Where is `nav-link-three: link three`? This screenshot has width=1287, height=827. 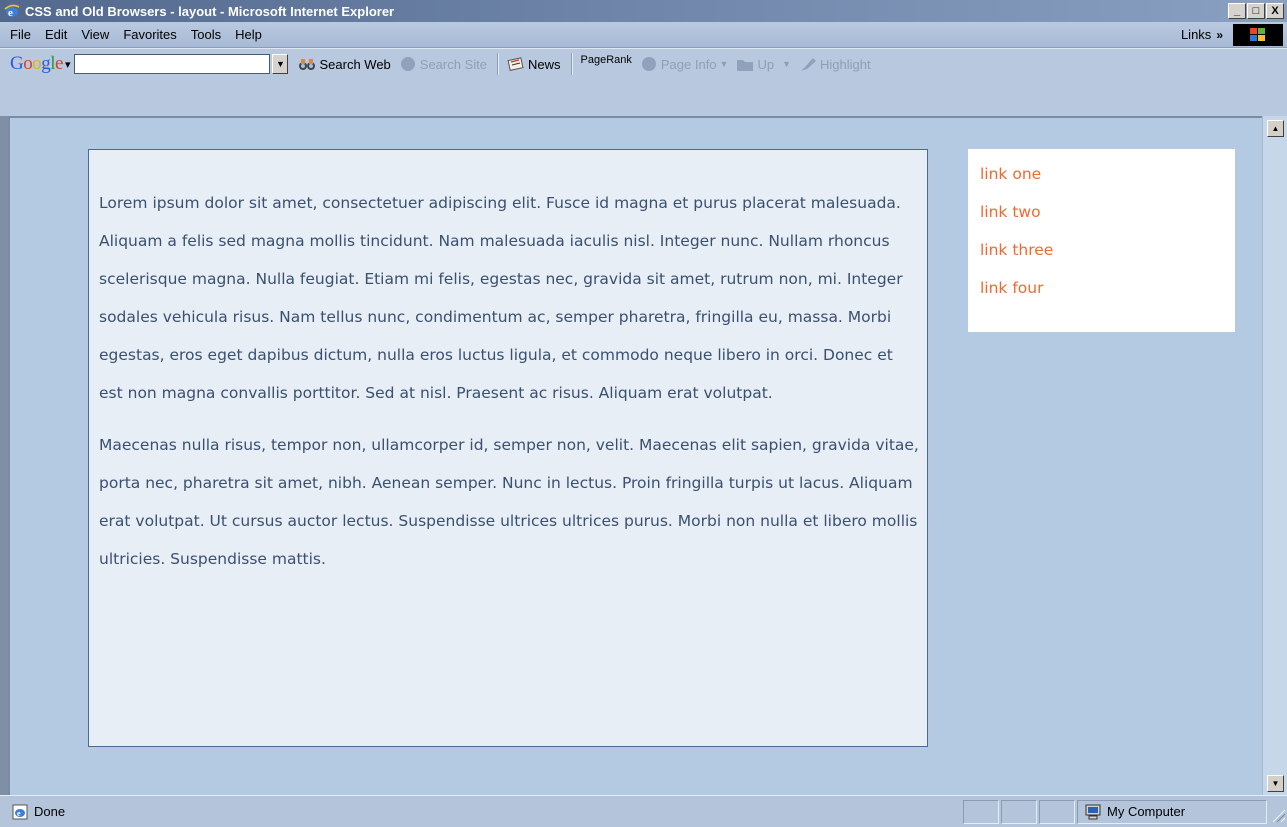
nav-link-three: link three is located at coordinates (1107, 250).